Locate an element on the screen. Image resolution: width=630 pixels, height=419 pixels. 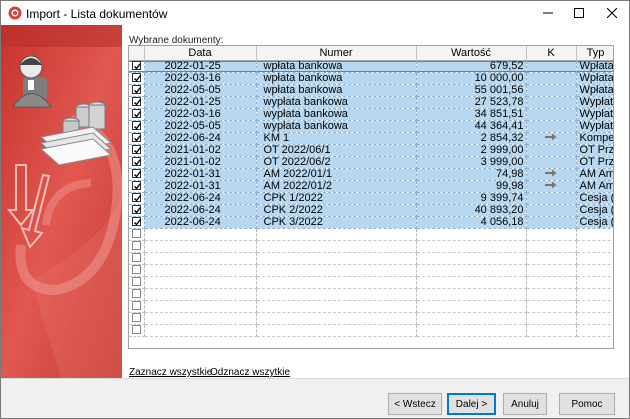
table-row: 2022-06-24 KM 12 854,32 Kompe is located at coordinates (371, 138).